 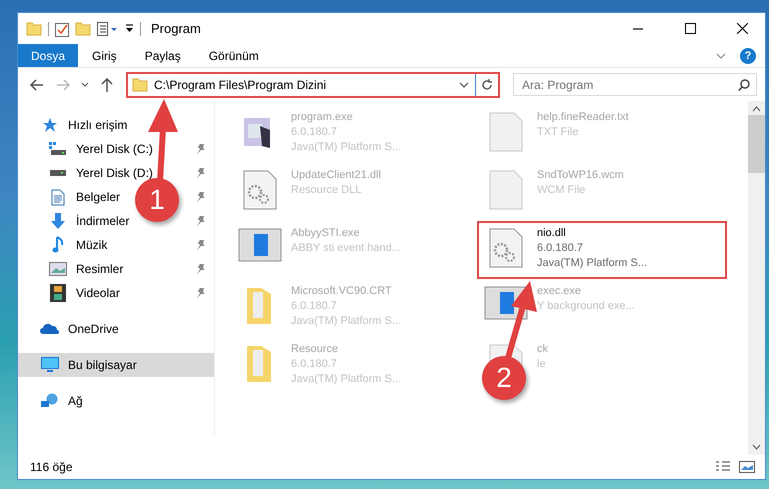 I want to click on address-path: C:\Program Files\Program Dizini, so click(x=241, y=85).